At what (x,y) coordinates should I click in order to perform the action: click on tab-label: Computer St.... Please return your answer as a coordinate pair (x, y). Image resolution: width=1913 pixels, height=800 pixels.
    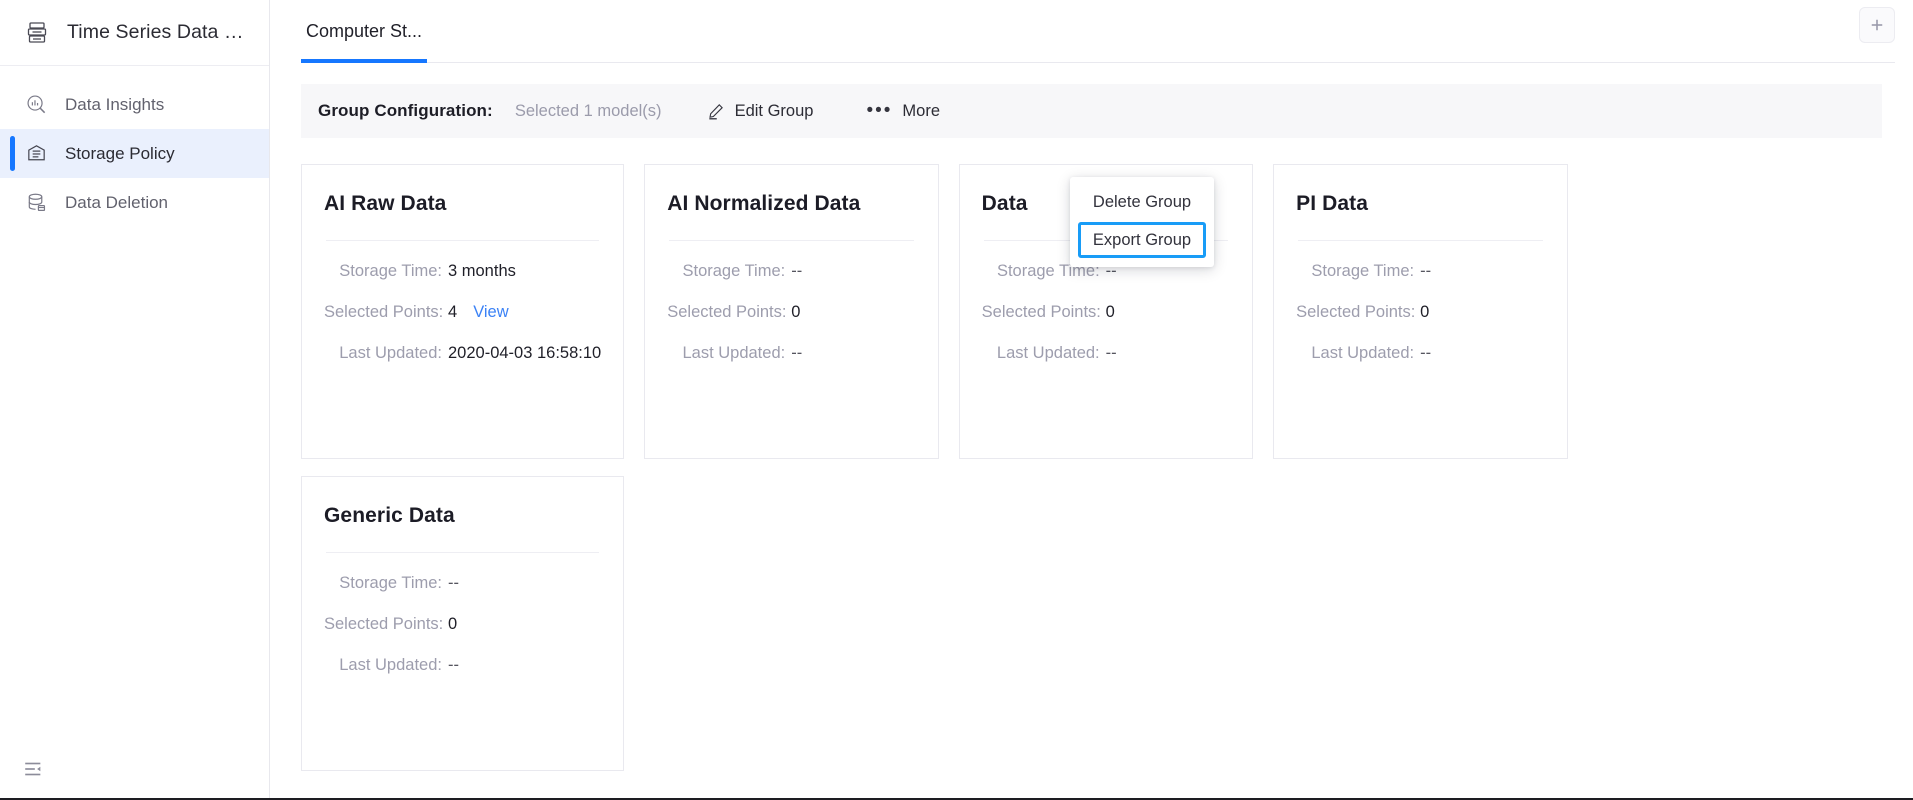
    Looking at the image, I should click on (364, 31).